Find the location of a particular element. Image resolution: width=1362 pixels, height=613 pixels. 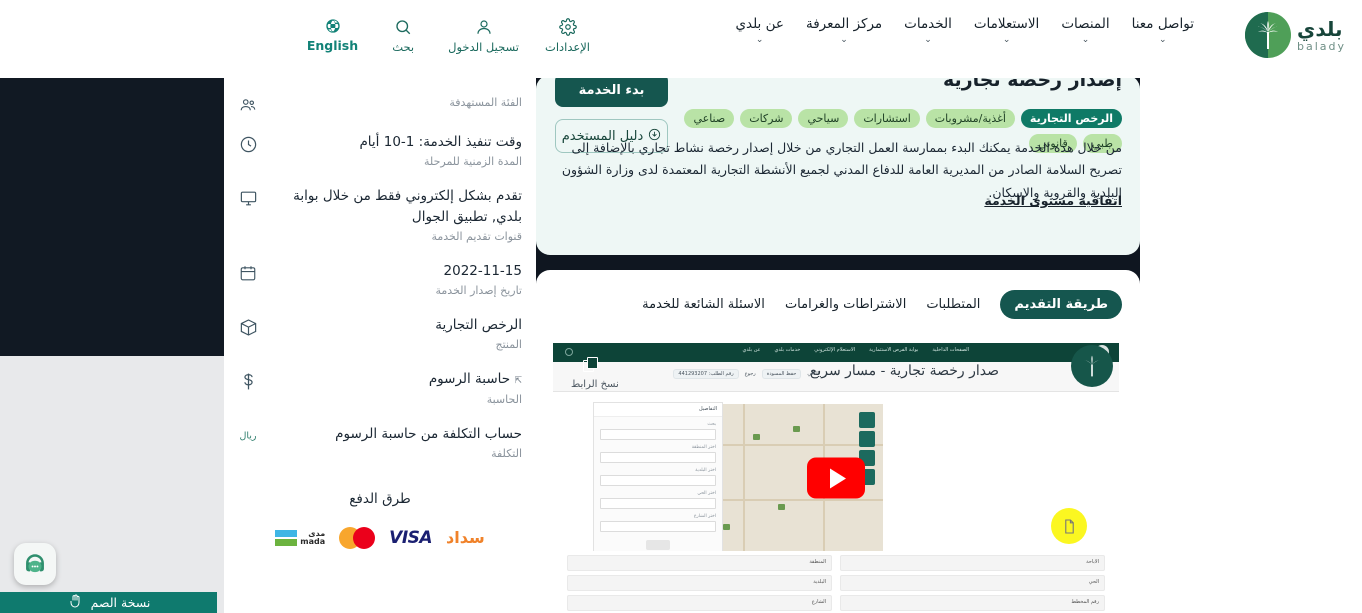

nav-item-services: الخدمات ⌄ is located at coordinates (928, 30).